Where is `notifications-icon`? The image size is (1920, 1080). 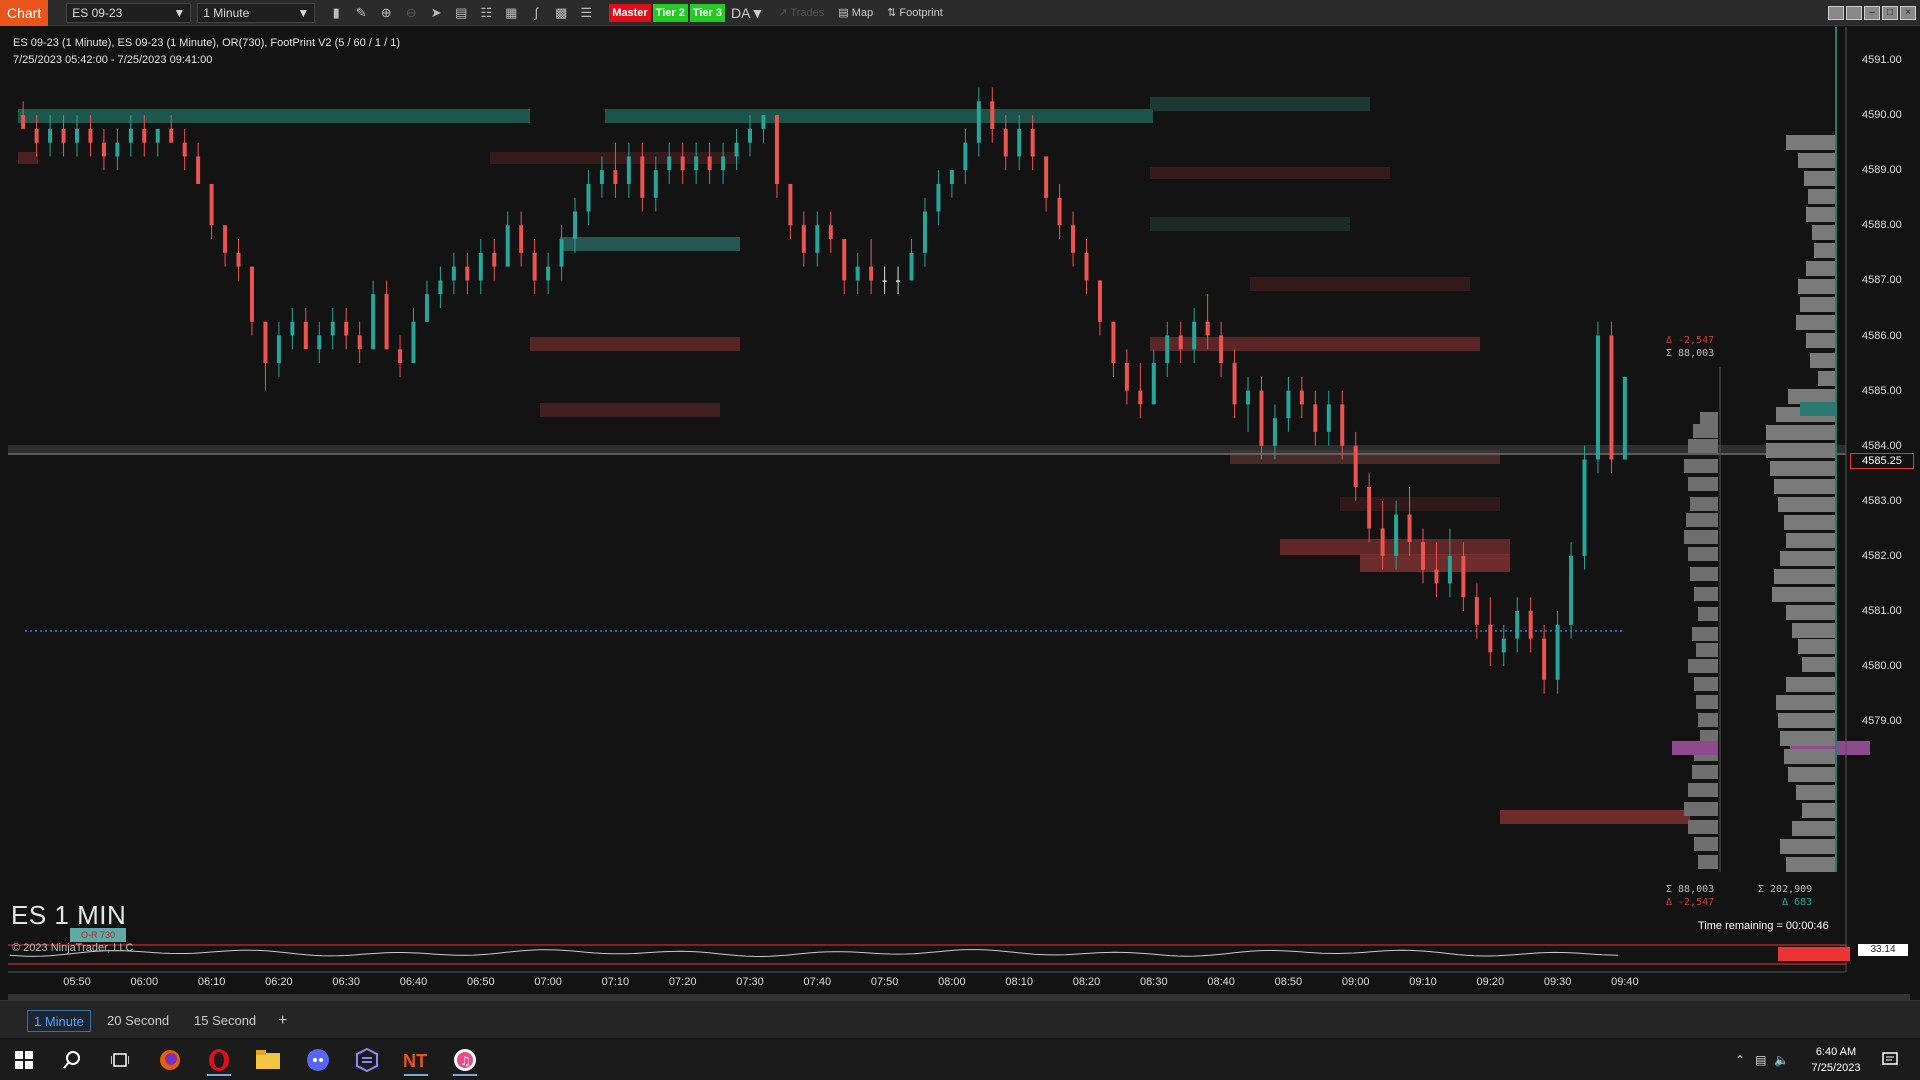
notifications-icon is located at coordinates (1890, 1060).